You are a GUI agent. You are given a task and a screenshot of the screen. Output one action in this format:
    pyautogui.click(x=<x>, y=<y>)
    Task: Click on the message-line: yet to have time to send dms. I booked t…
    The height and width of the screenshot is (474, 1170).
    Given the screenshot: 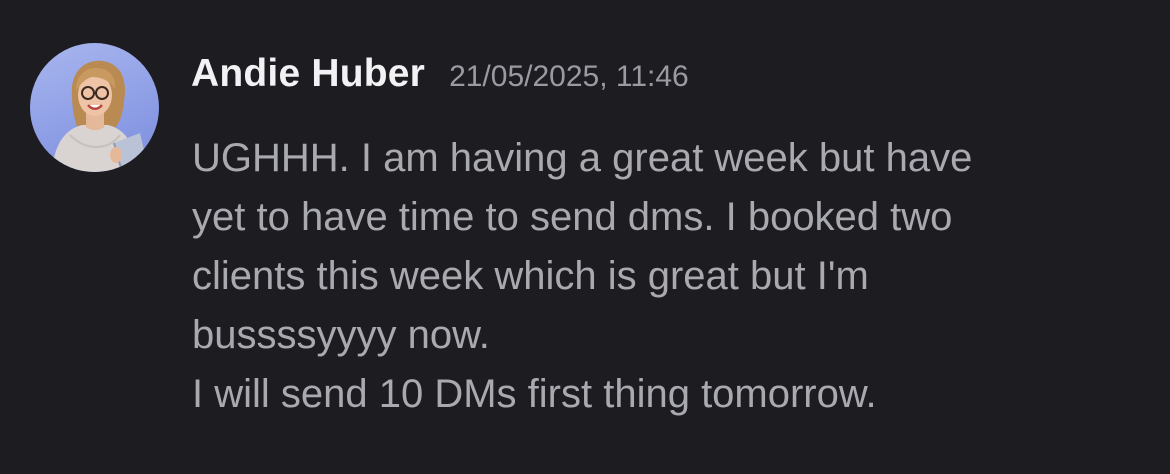 What is the action you would take?
    pyautogui.click(x=572, y=217)
    